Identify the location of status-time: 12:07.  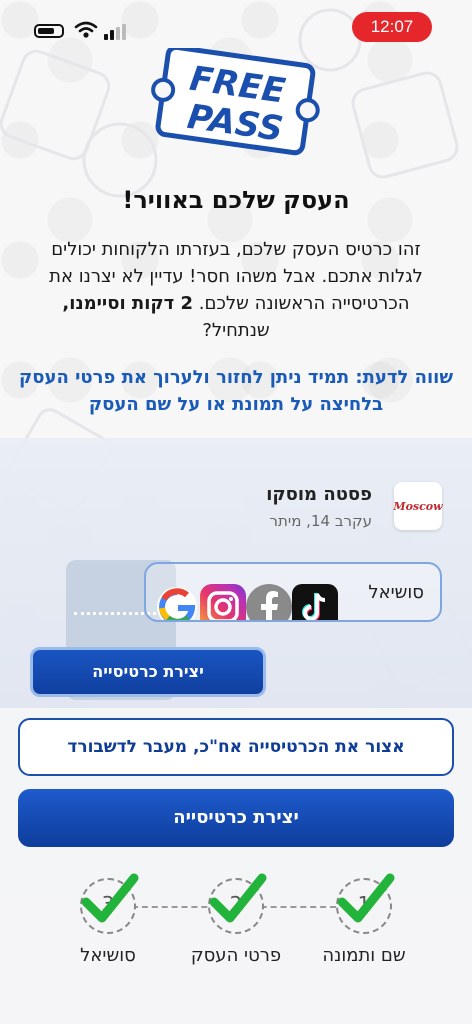
(392, 27).